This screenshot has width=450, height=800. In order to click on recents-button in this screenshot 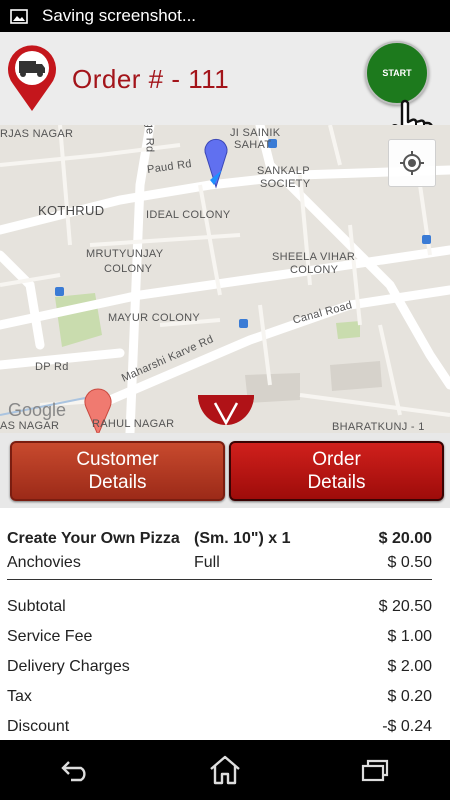, I will do `click(375, 770)`.